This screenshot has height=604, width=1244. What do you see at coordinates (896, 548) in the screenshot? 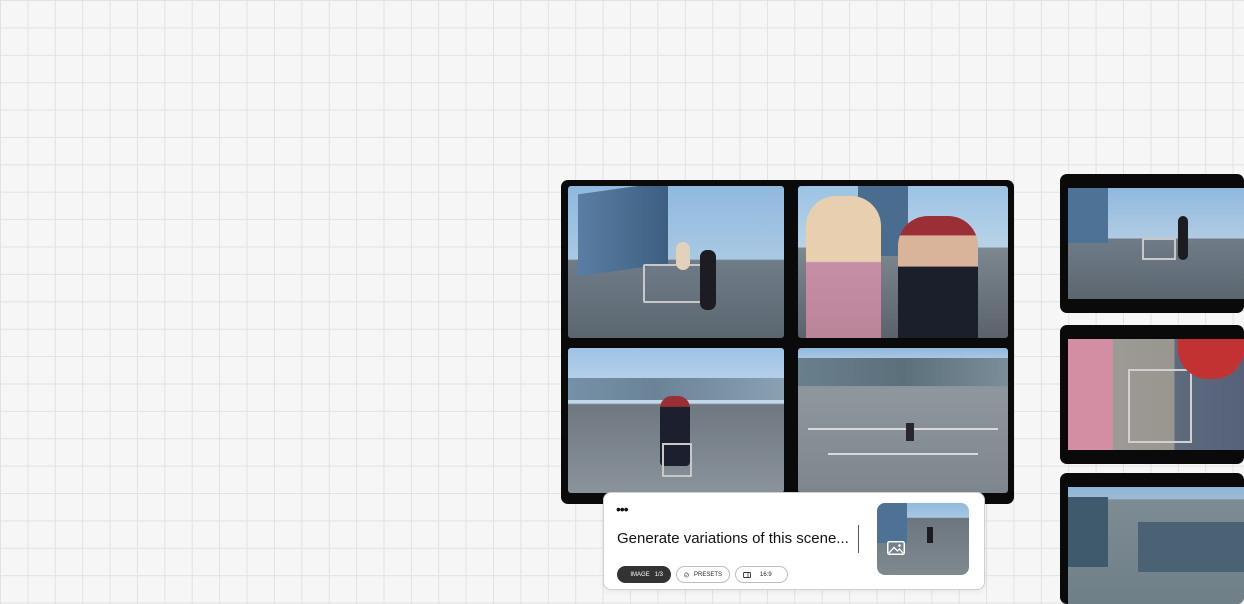
I see `image-placeholder-icon` at bounding box center [896, 548].